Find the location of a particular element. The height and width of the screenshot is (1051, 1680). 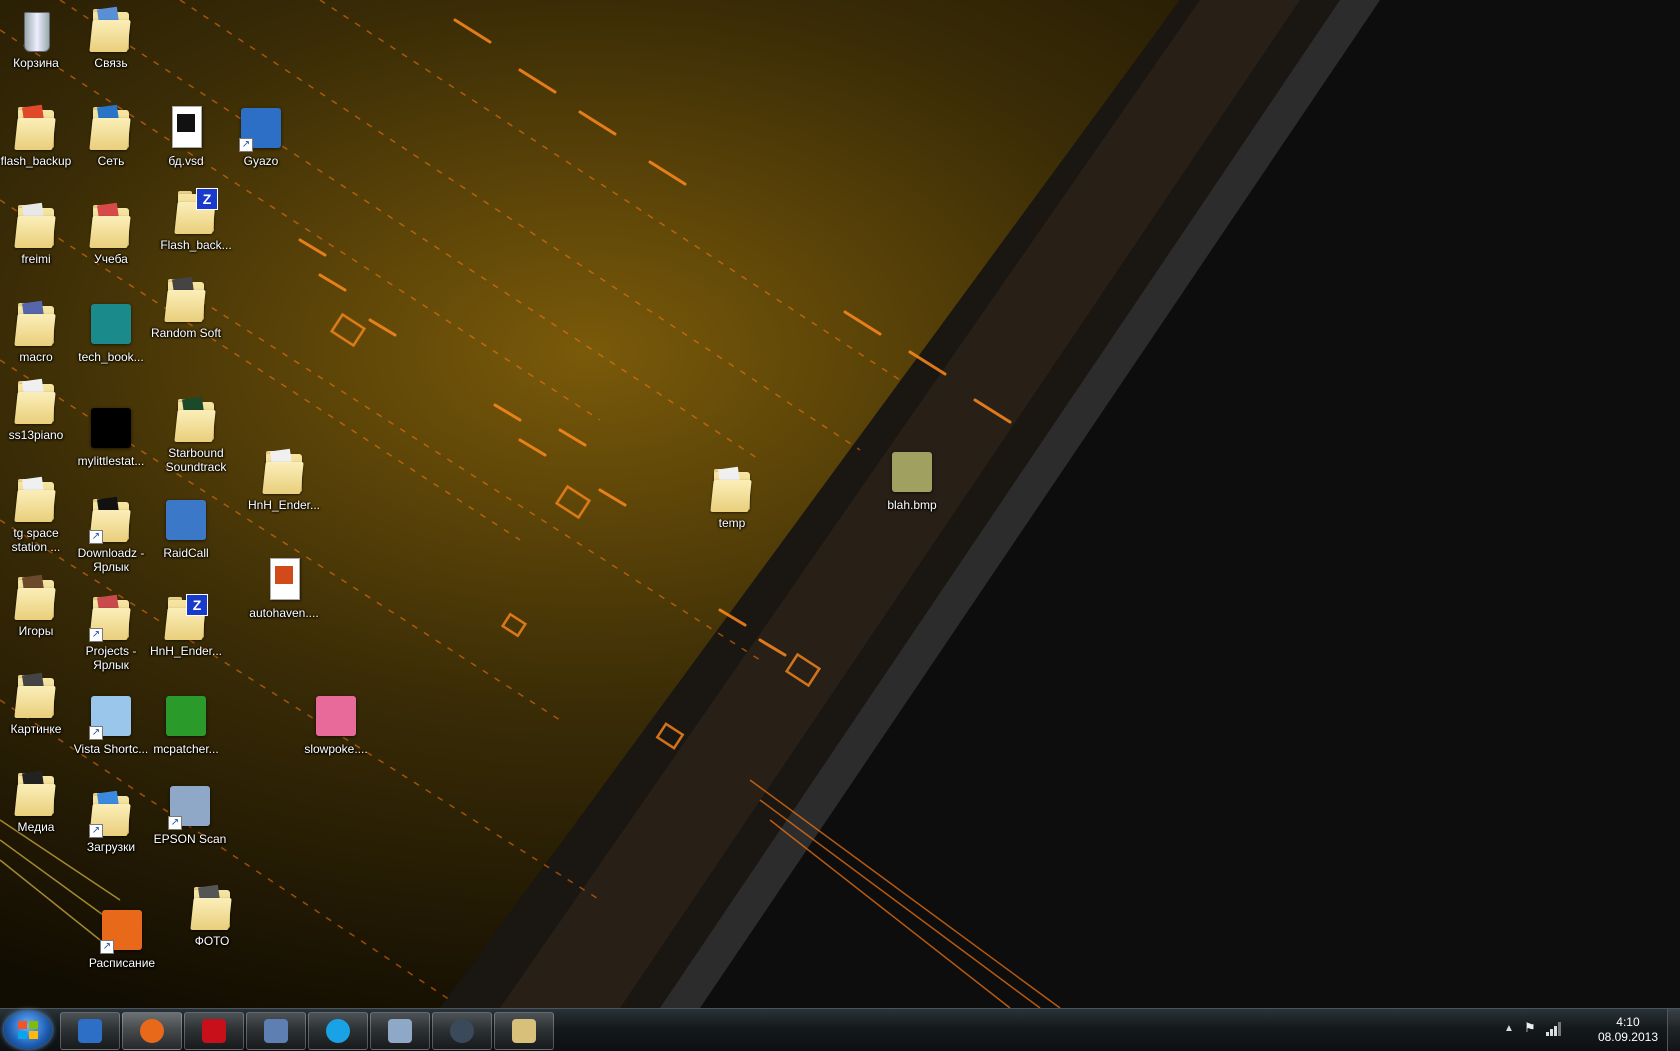

windows-logo-icon is located at coordinates (28, 1030).